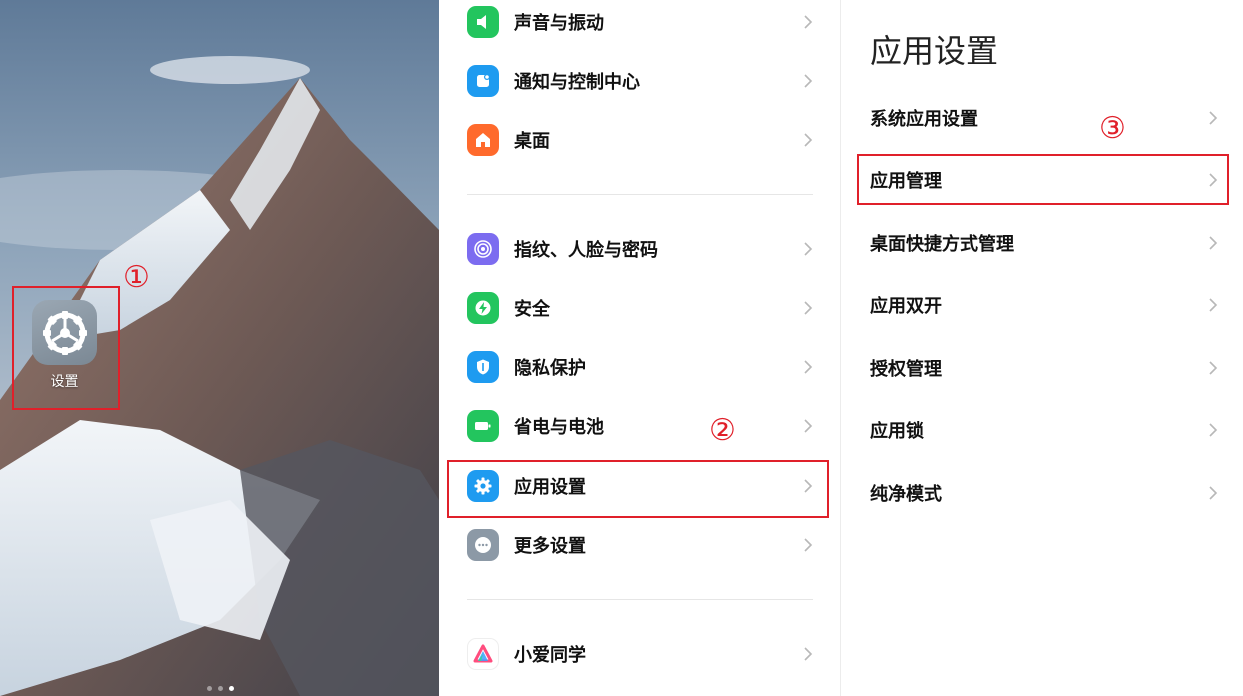  I want to click on app-settings-item-label: 桌面快捷方式管理, so click(942, 244).